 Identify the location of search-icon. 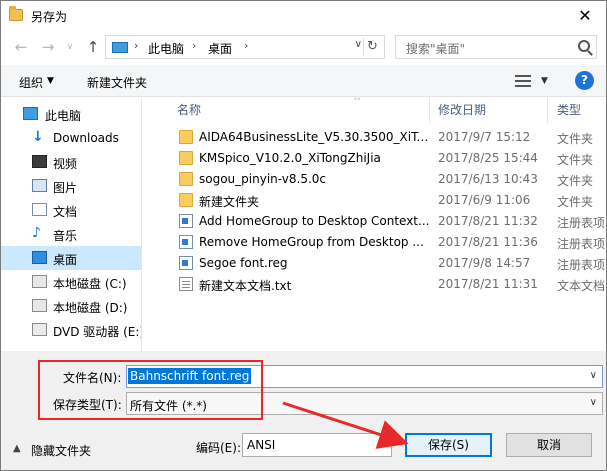
(584, 46).